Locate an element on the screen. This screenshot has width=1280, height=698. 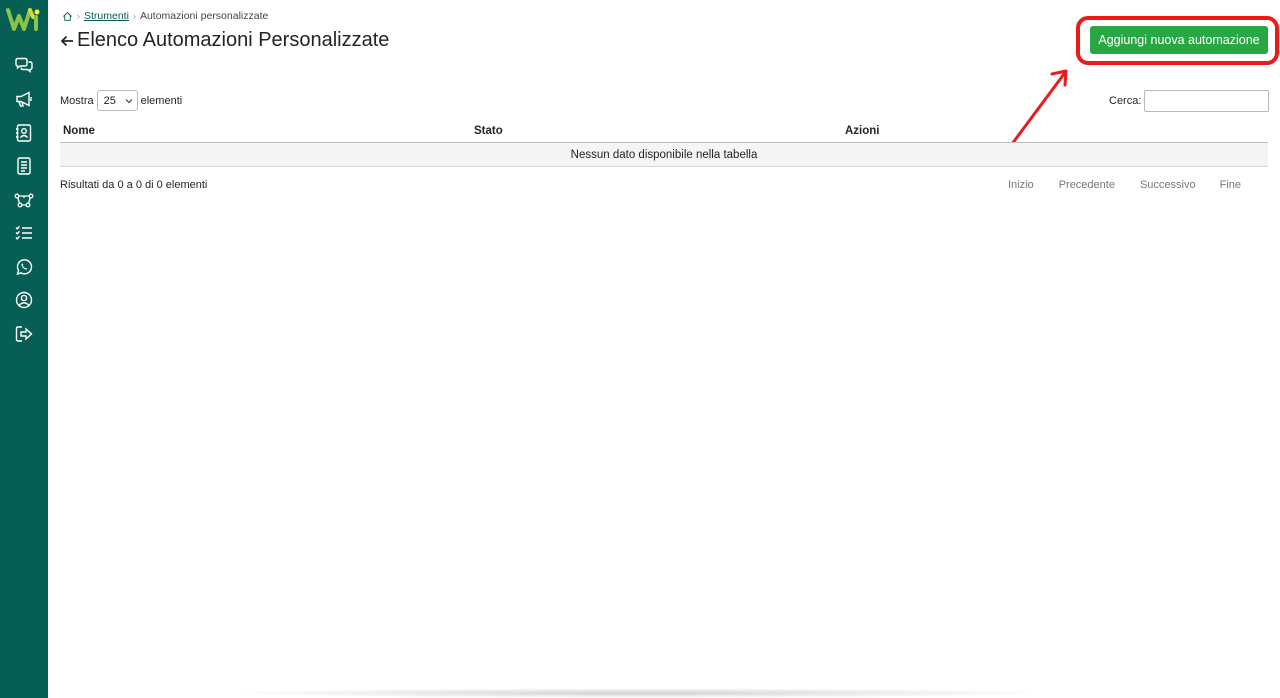
sidebar-item-tasks is located at coordinates (24, 234).